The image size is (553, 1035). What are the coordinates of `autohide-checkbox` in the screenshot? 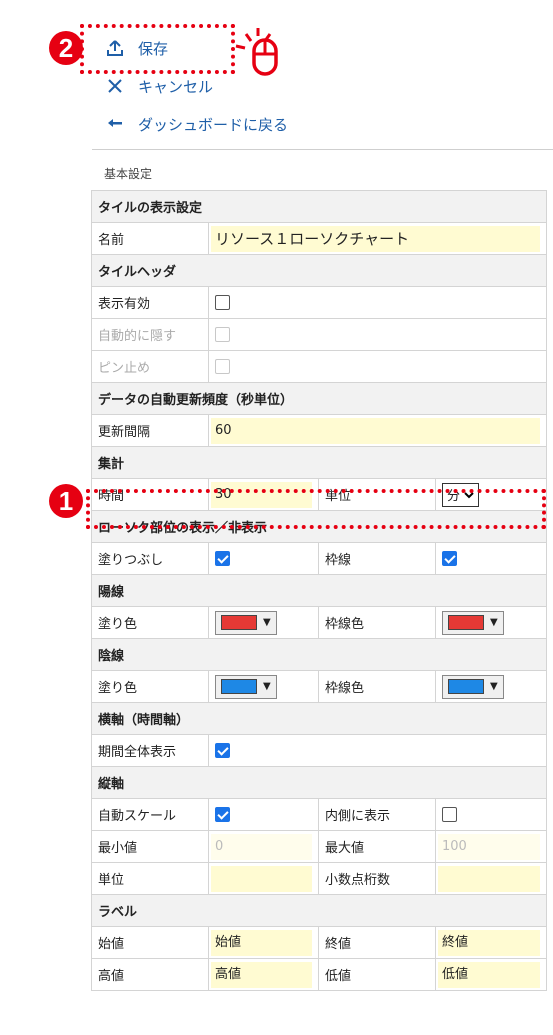 It's located at (222, 334).